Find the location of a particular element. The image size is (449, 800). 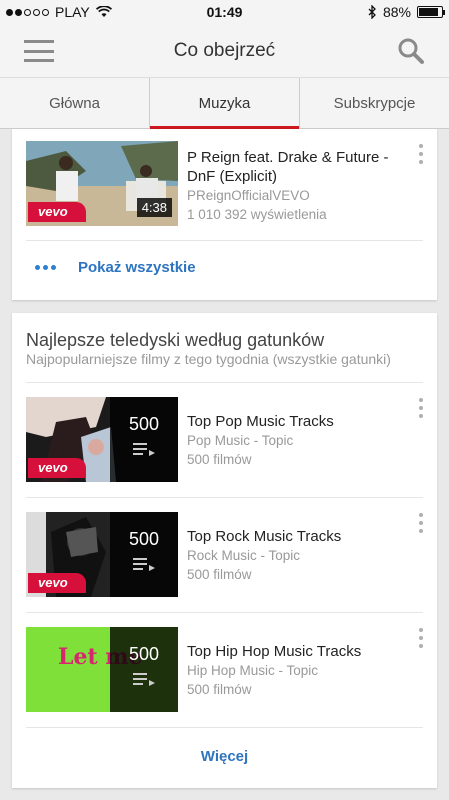

tab-subskrypcje: Subskrypcje is located at coordinates (374, 103).